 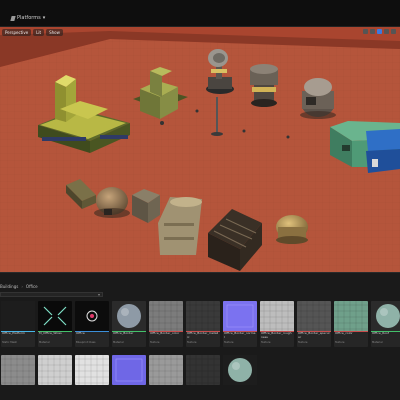 I want to click on asset-name: Office_Border_metallic, so click(x=203, y=335).